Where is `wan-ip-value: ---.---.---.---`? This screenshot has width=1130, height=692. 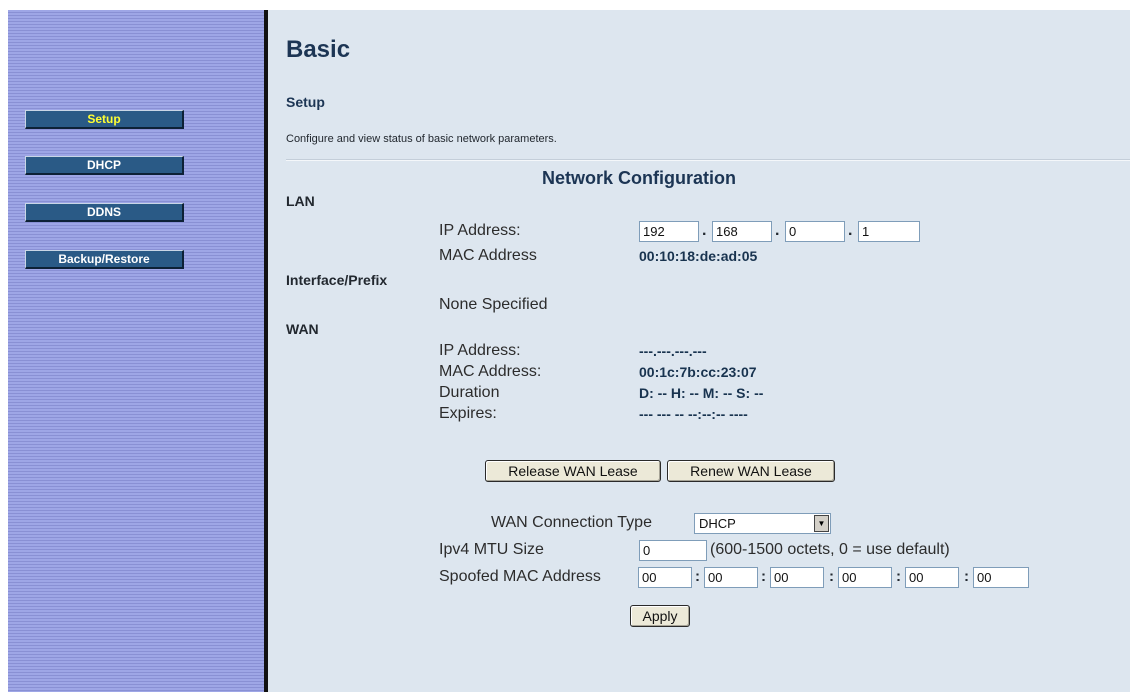 wan-ip-value: ---.---.---.--- is located at coordinates (673, 351).